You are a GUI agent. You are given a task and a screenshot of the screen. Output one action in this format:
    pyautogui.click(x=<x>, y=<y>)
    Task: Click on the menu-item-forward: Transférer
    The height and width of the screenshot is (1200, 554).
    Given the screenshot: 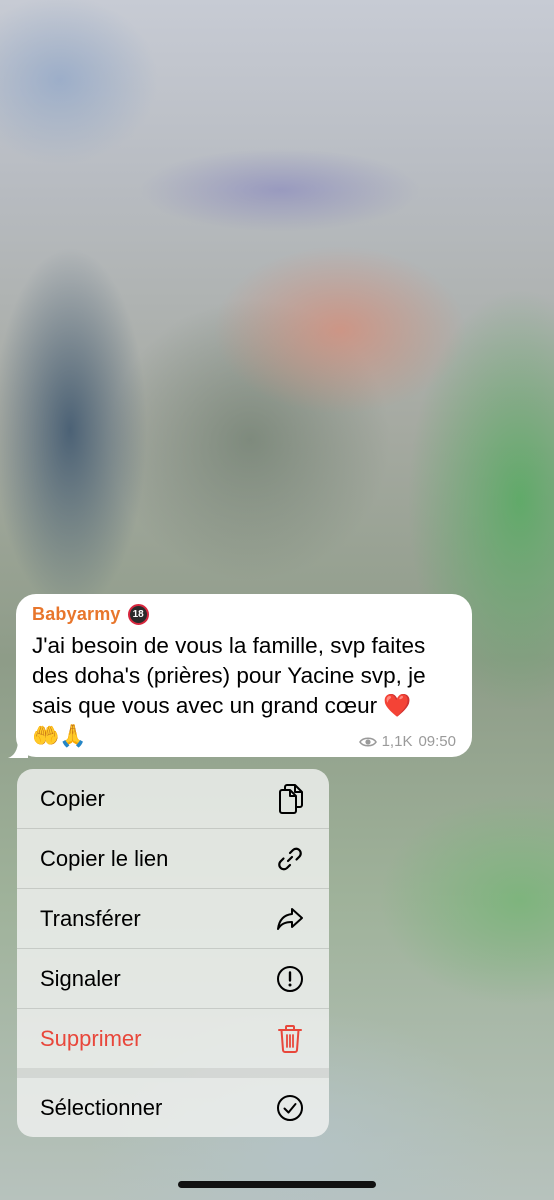 What is the action you would take?
    pyautogui.click(x=173, y=918)
    